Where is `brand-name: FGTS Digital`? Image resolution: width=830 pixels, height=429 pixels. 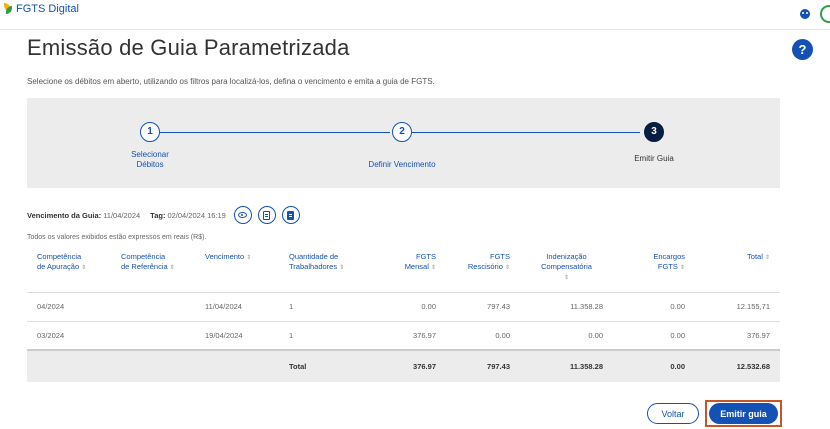 brand-name: FGTS Digital is located at coordinates (47, 9).